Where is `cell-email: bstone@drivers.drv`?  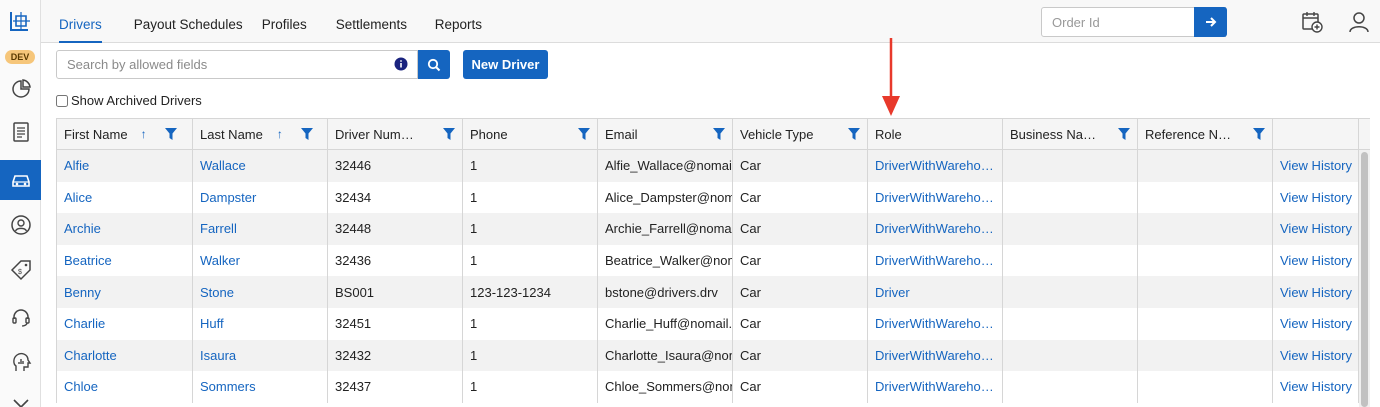 cell-email: bstone@drivers.drv is located at coordinates (665, 292).